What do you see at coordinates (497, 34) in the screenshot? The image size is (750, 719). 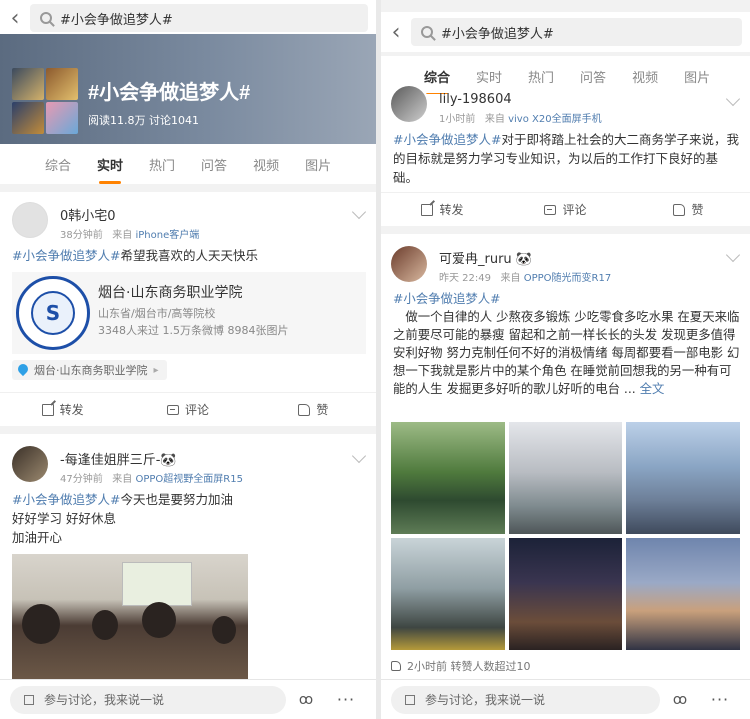 I see `search-query: #小会争做追梦人#` at bounding box center [497, 34].